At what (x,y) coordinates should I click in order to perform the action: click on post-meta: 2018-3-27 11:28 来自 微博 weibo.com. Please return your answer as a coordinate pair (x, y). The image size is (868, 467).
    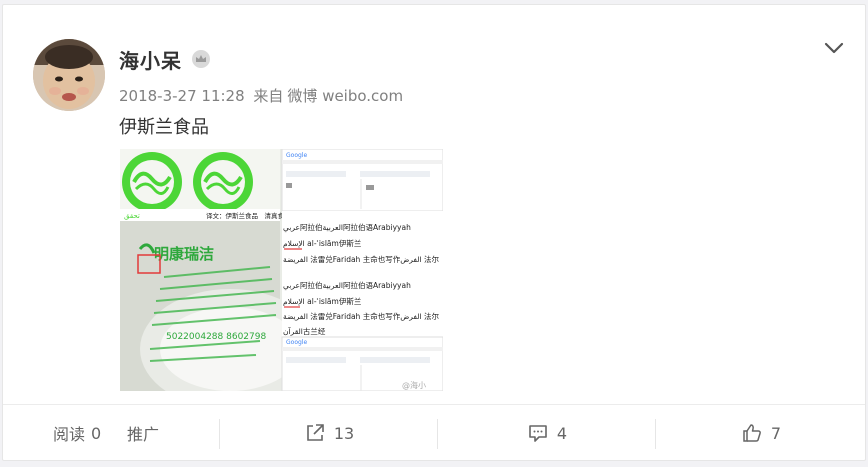
    Looking at the image, I should click on (263, 95).